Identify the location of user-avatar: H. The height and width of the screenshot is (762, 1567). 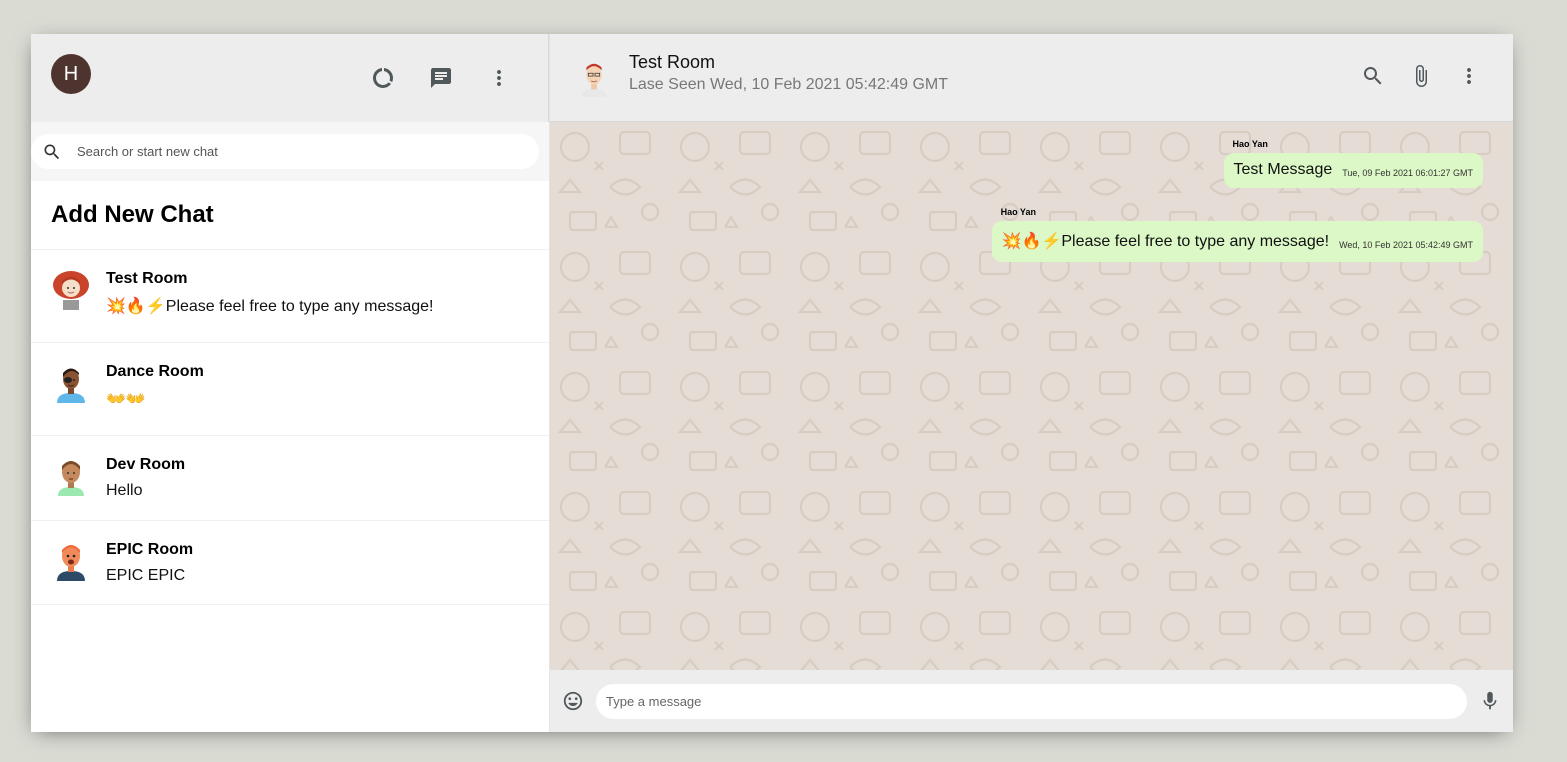
(71, 74).